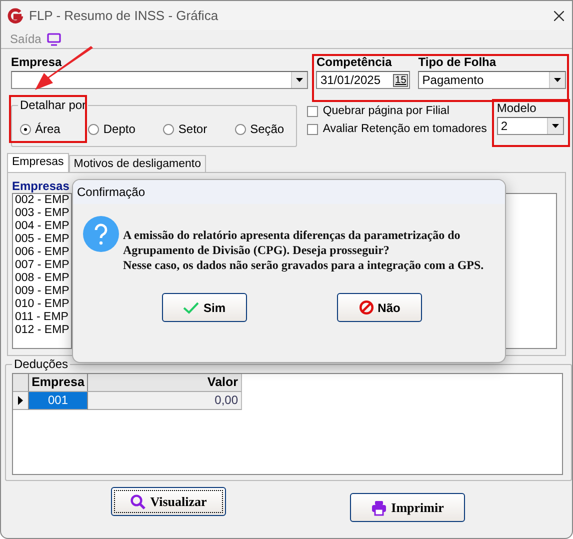 The height and width of the screenshot is (539, 573). Describe the element at coordinates (43, 213) in the screenshot. I see `list-item: 003 - EMP` at that location.